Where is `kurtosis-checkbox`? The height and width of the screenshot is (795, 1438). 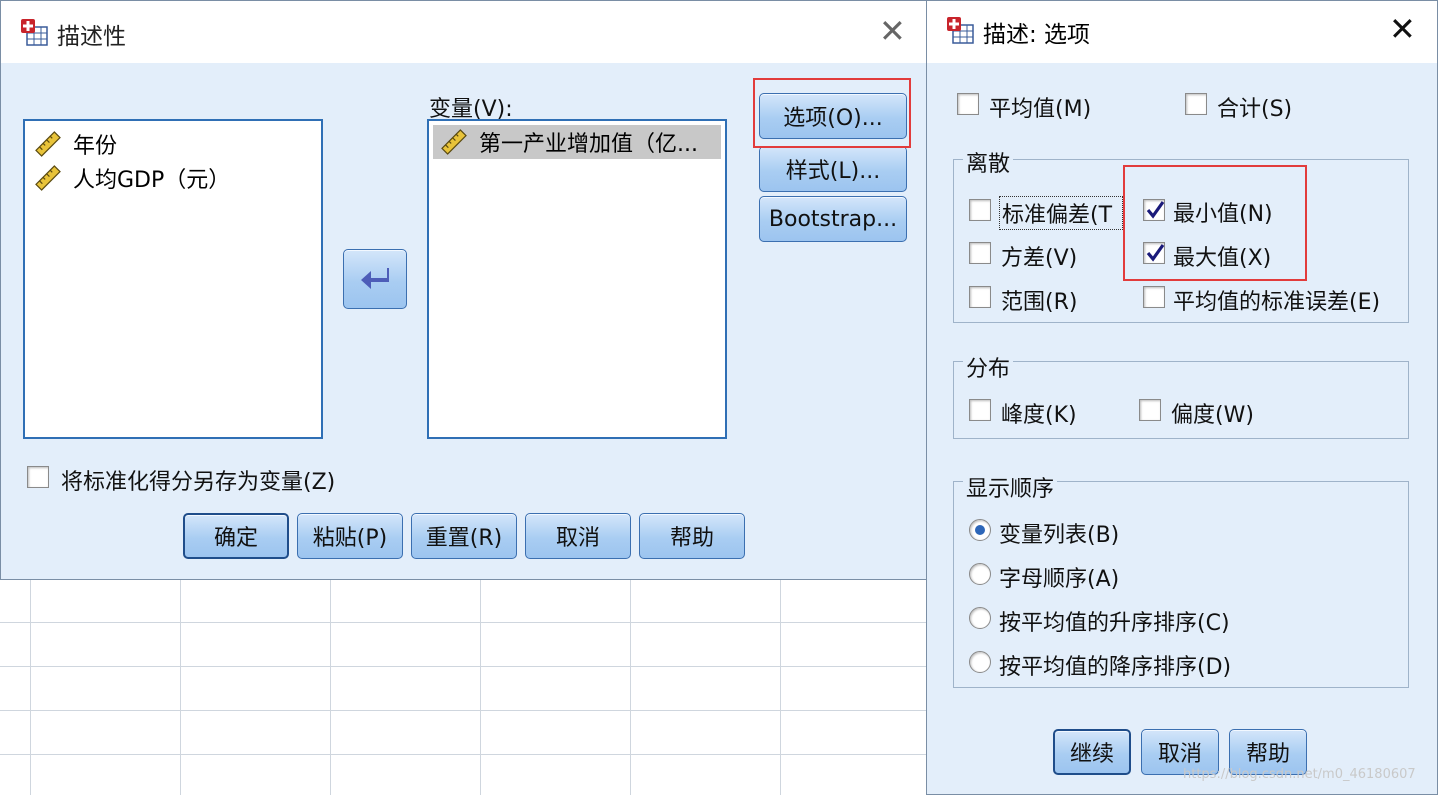 kurtosis-checkbox is located at coordinates (980, 410).